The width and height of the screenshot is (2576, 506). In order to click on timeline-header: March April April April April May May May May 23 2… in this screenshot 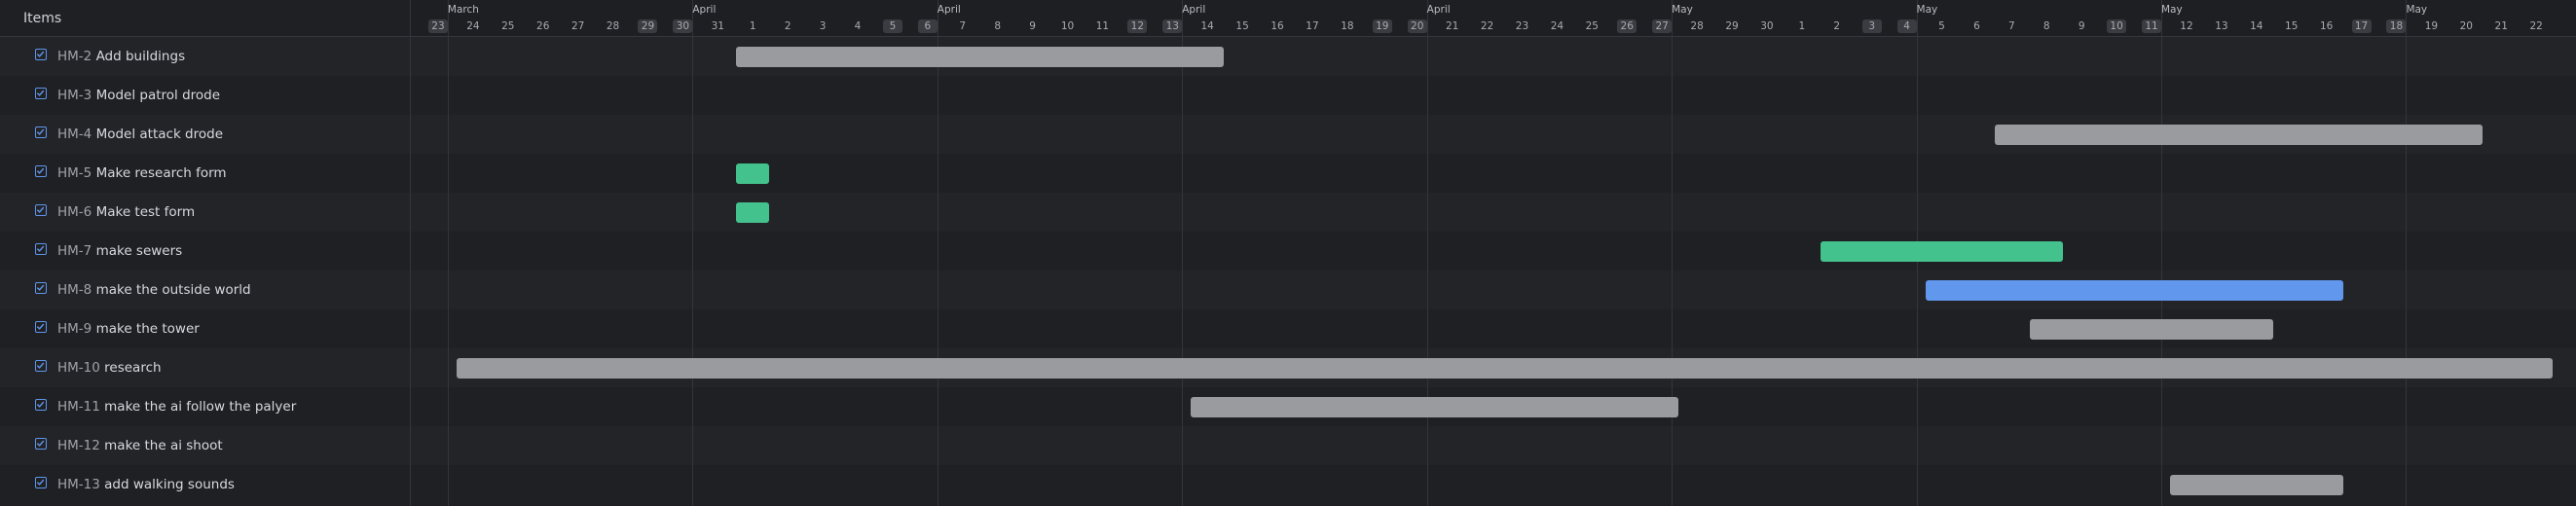, I will do `click(1493, 18)`.